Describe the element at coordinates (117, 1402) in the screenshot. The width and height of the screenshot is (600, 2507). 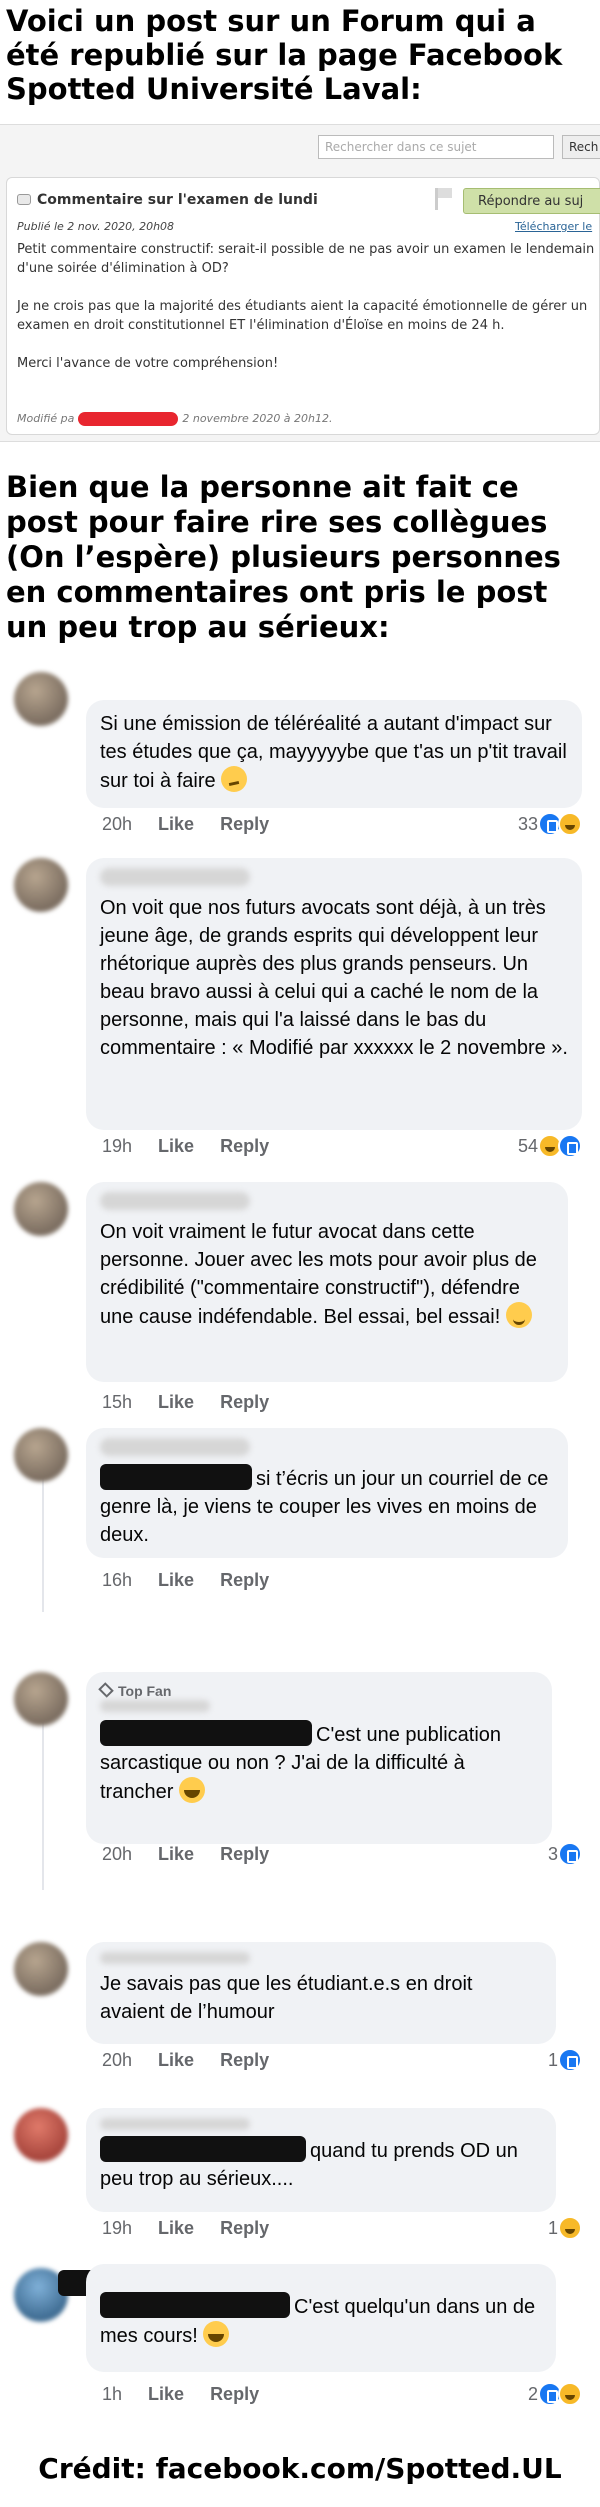
I see `comment-time: 15h` at that location.